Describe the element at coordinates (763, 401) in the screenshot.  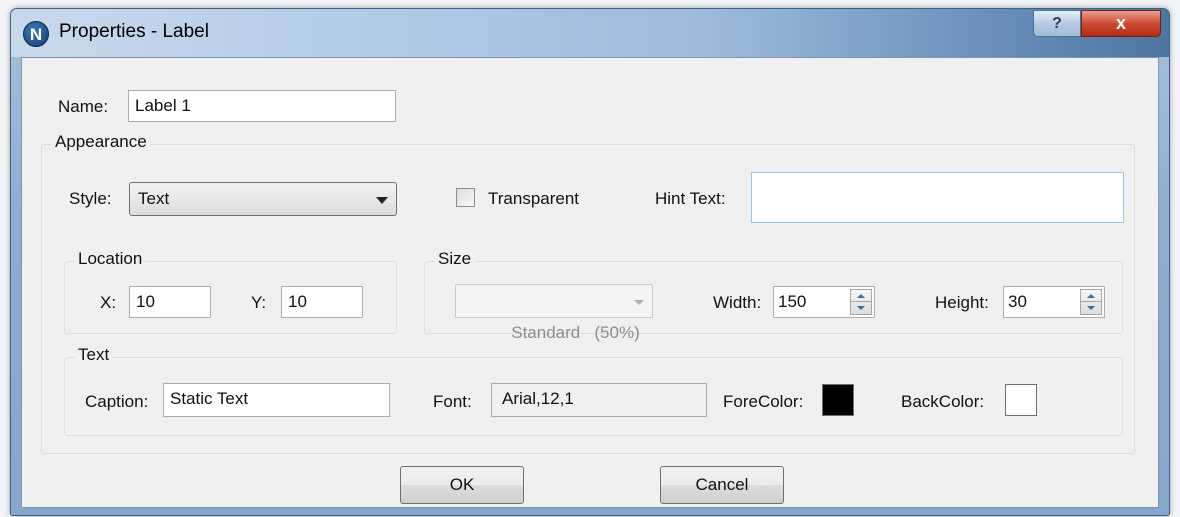
I see `forecolor-label: ForeColor:` at that location.